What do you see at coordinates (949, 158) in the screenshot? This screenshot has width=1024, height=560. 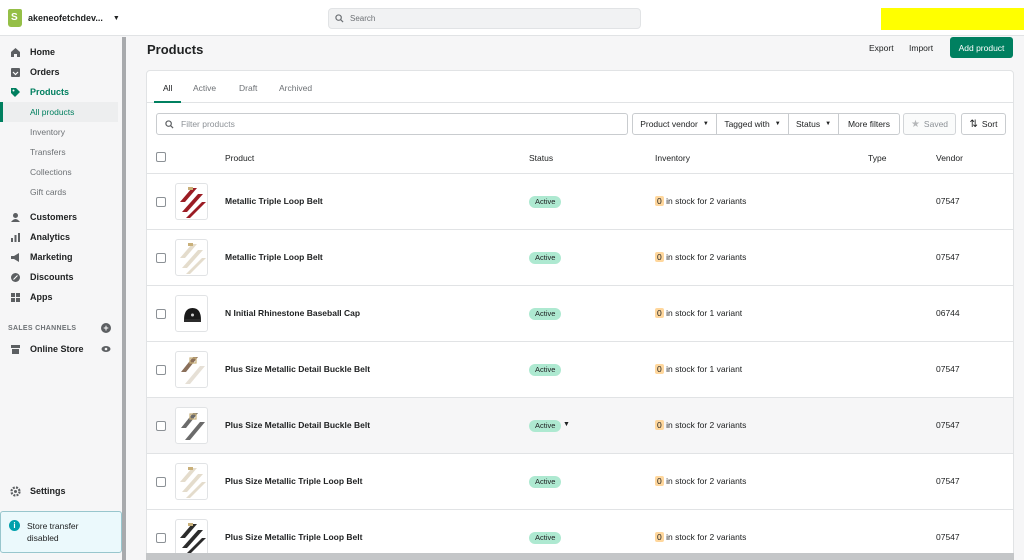 I see `column-vendor: Vendor` at bounding box center [949, 158].